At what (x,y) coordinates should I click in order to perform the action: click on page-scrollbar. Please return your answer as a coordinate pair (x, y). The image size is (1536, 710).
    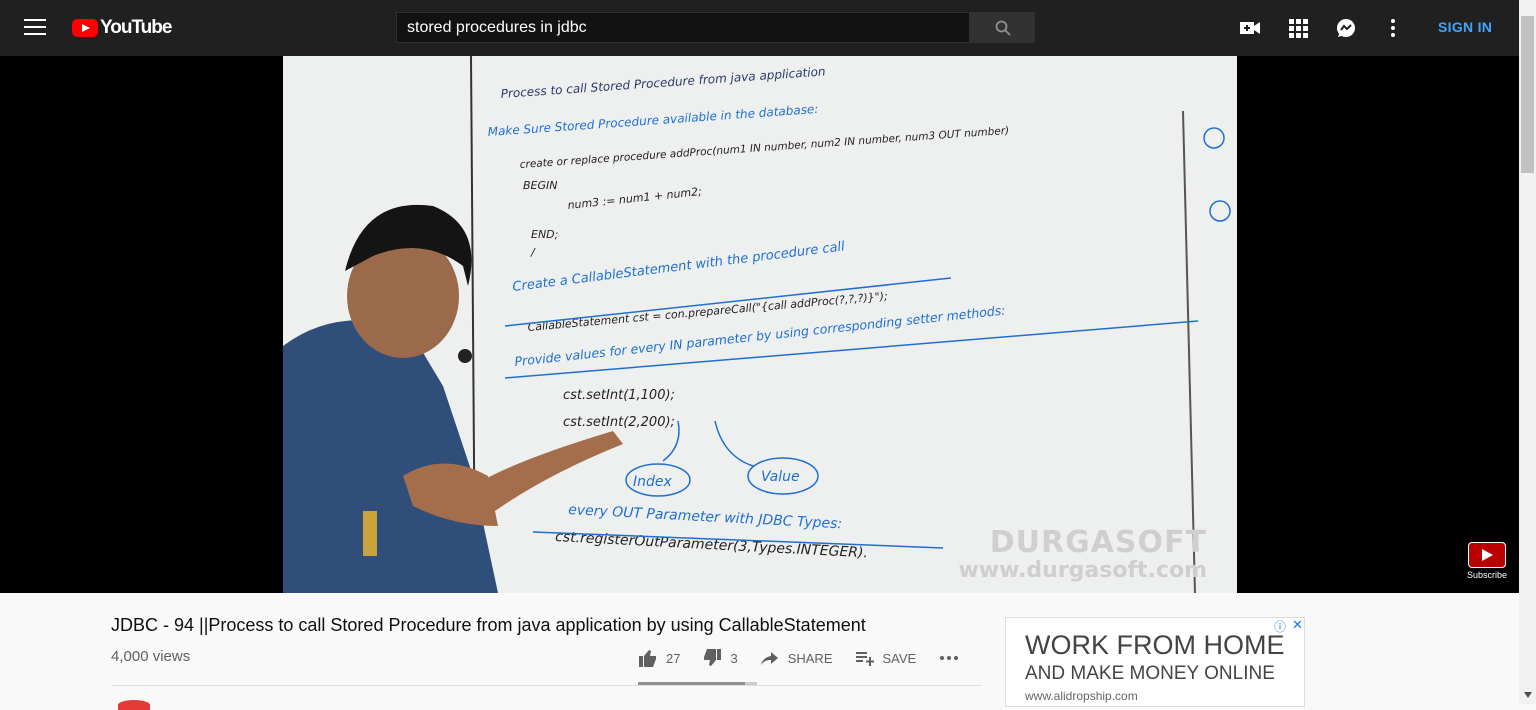
    Looking at the image, I should click on (1527, 352).